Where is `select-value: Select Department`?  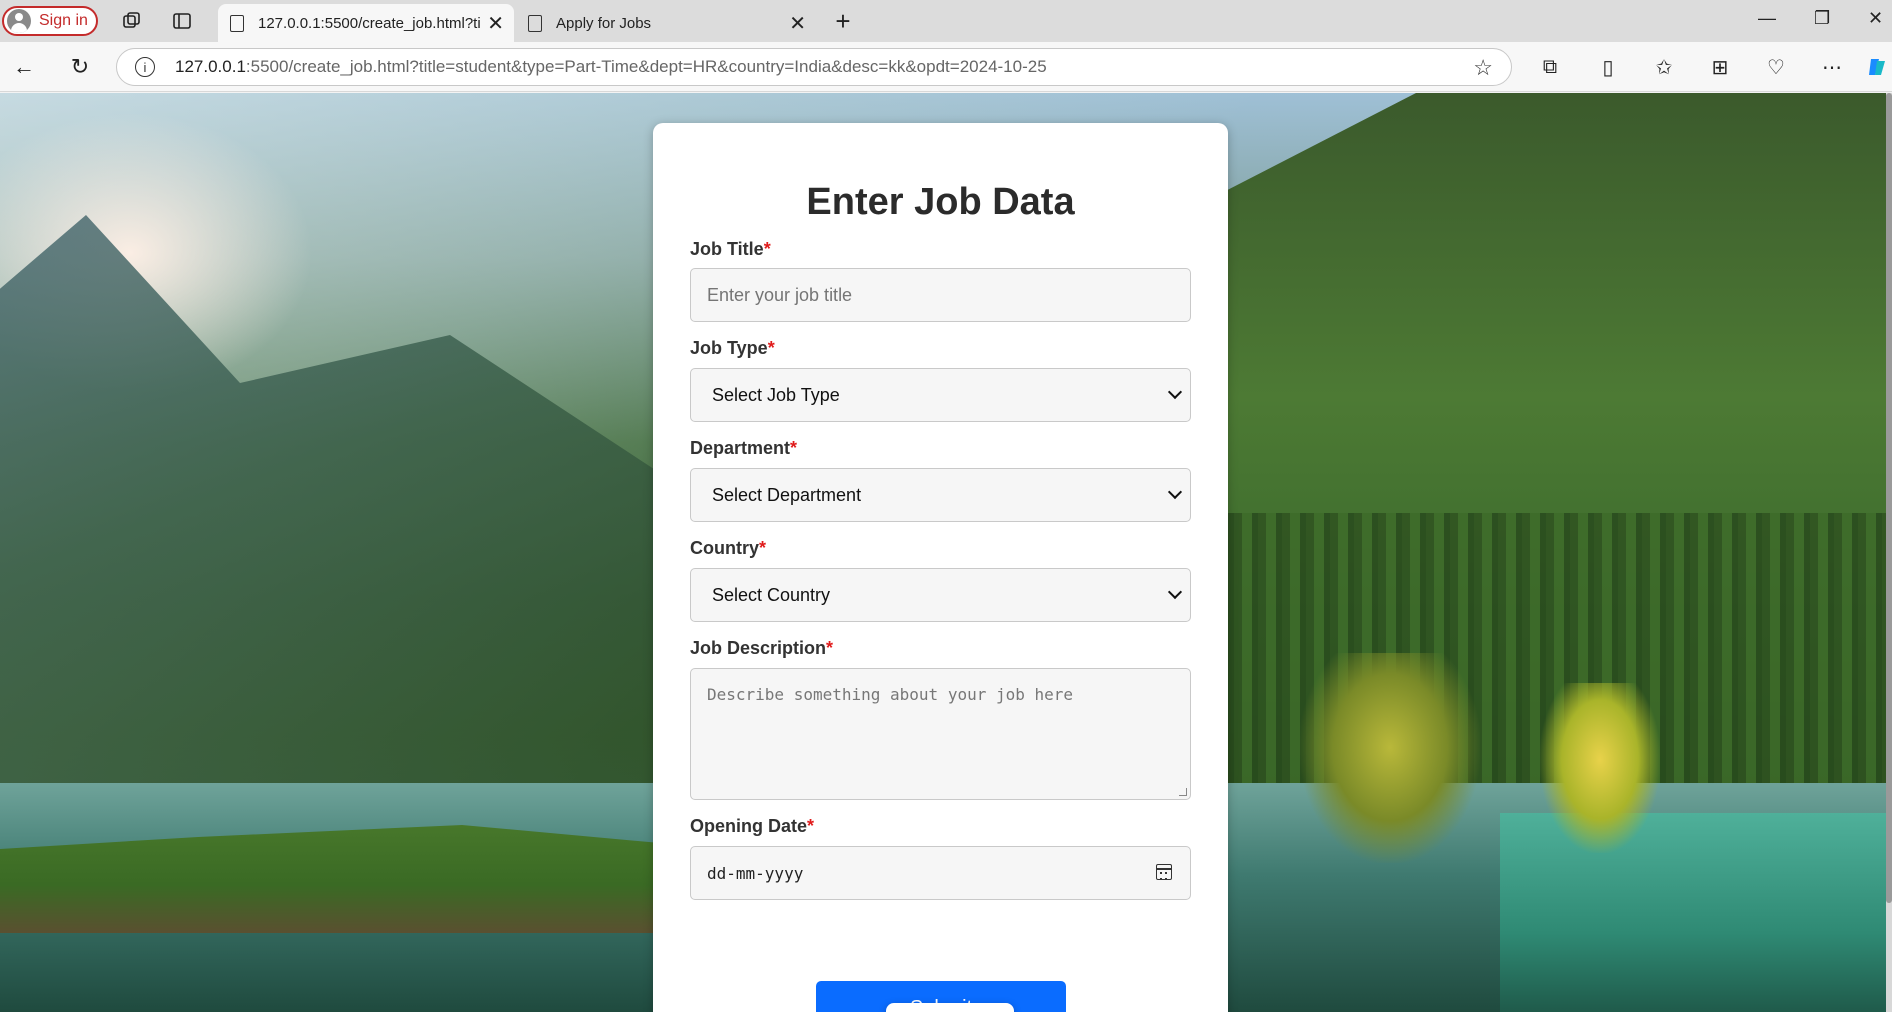 select-value: Select Department is located at coordinates (787, 494).